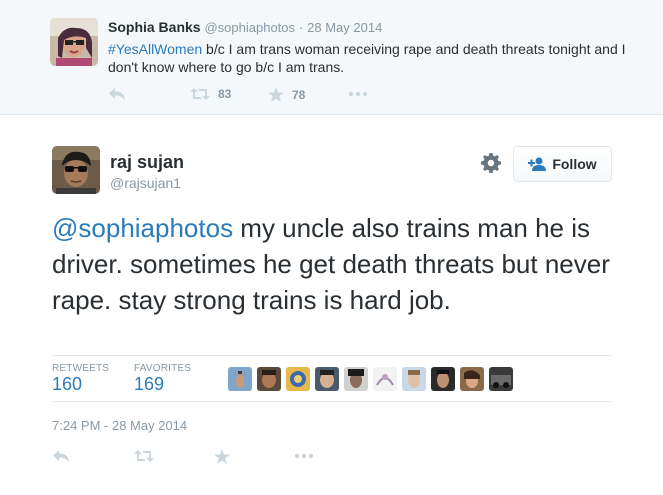 This screenshot has height=495, width=663. I want to click on favorite-button, so click(222, 456).